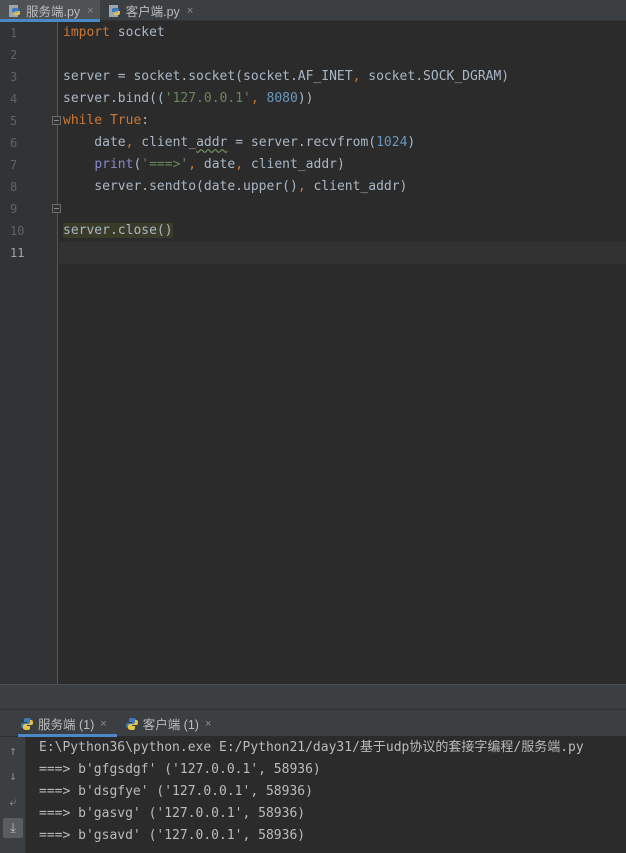  What do you see at coordinates (411, 142) in the screenshot?
I see `code-text: )` at bounding box center [411, 142].